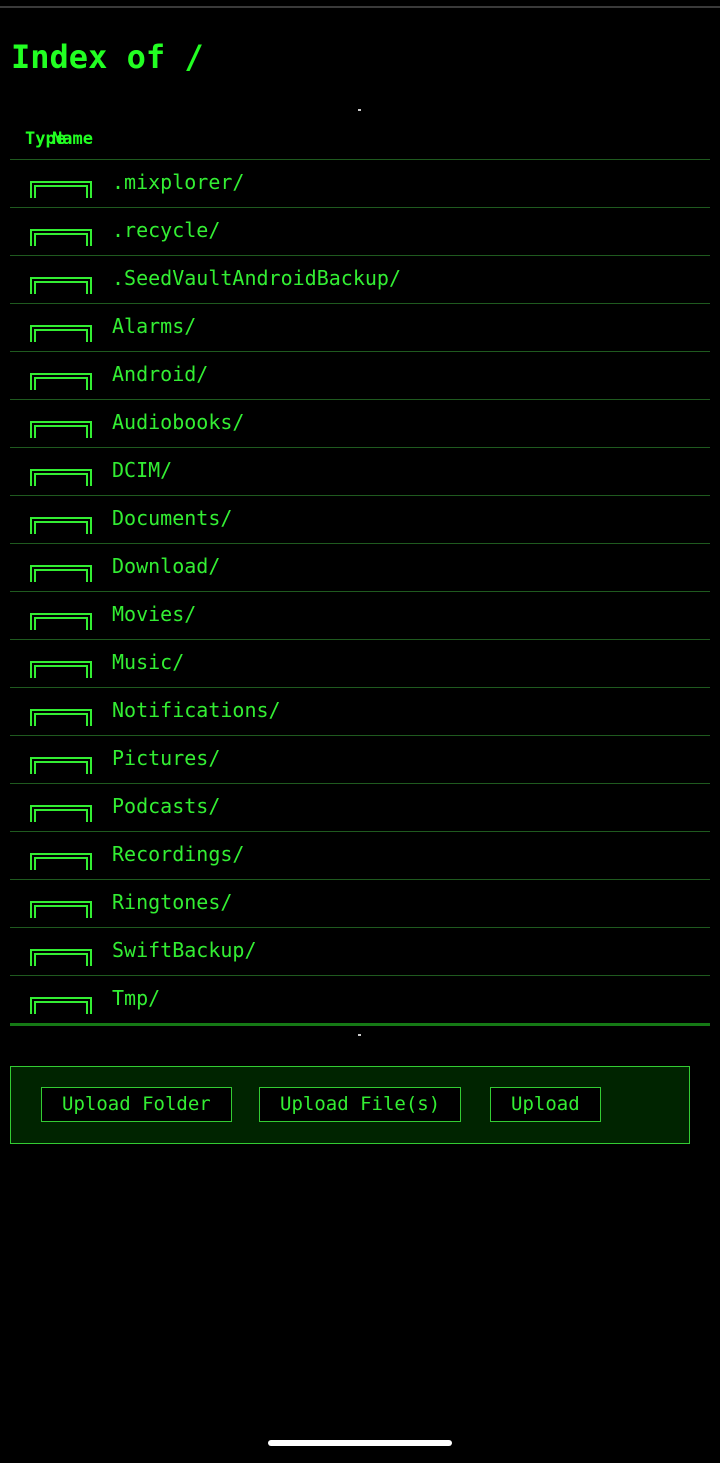  What do you see at coordinates (360, 952) in the screenshot?
I see `table-row: SwiftBackup/` at bounding box center [360, 952].